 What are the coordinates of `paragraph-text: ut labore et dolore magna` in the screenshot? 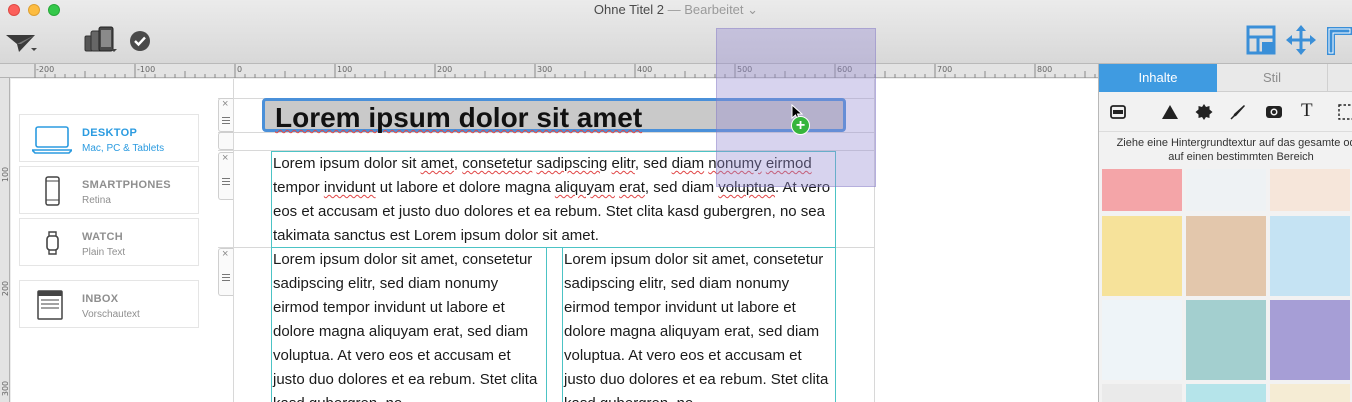 It's located at (465, 187).